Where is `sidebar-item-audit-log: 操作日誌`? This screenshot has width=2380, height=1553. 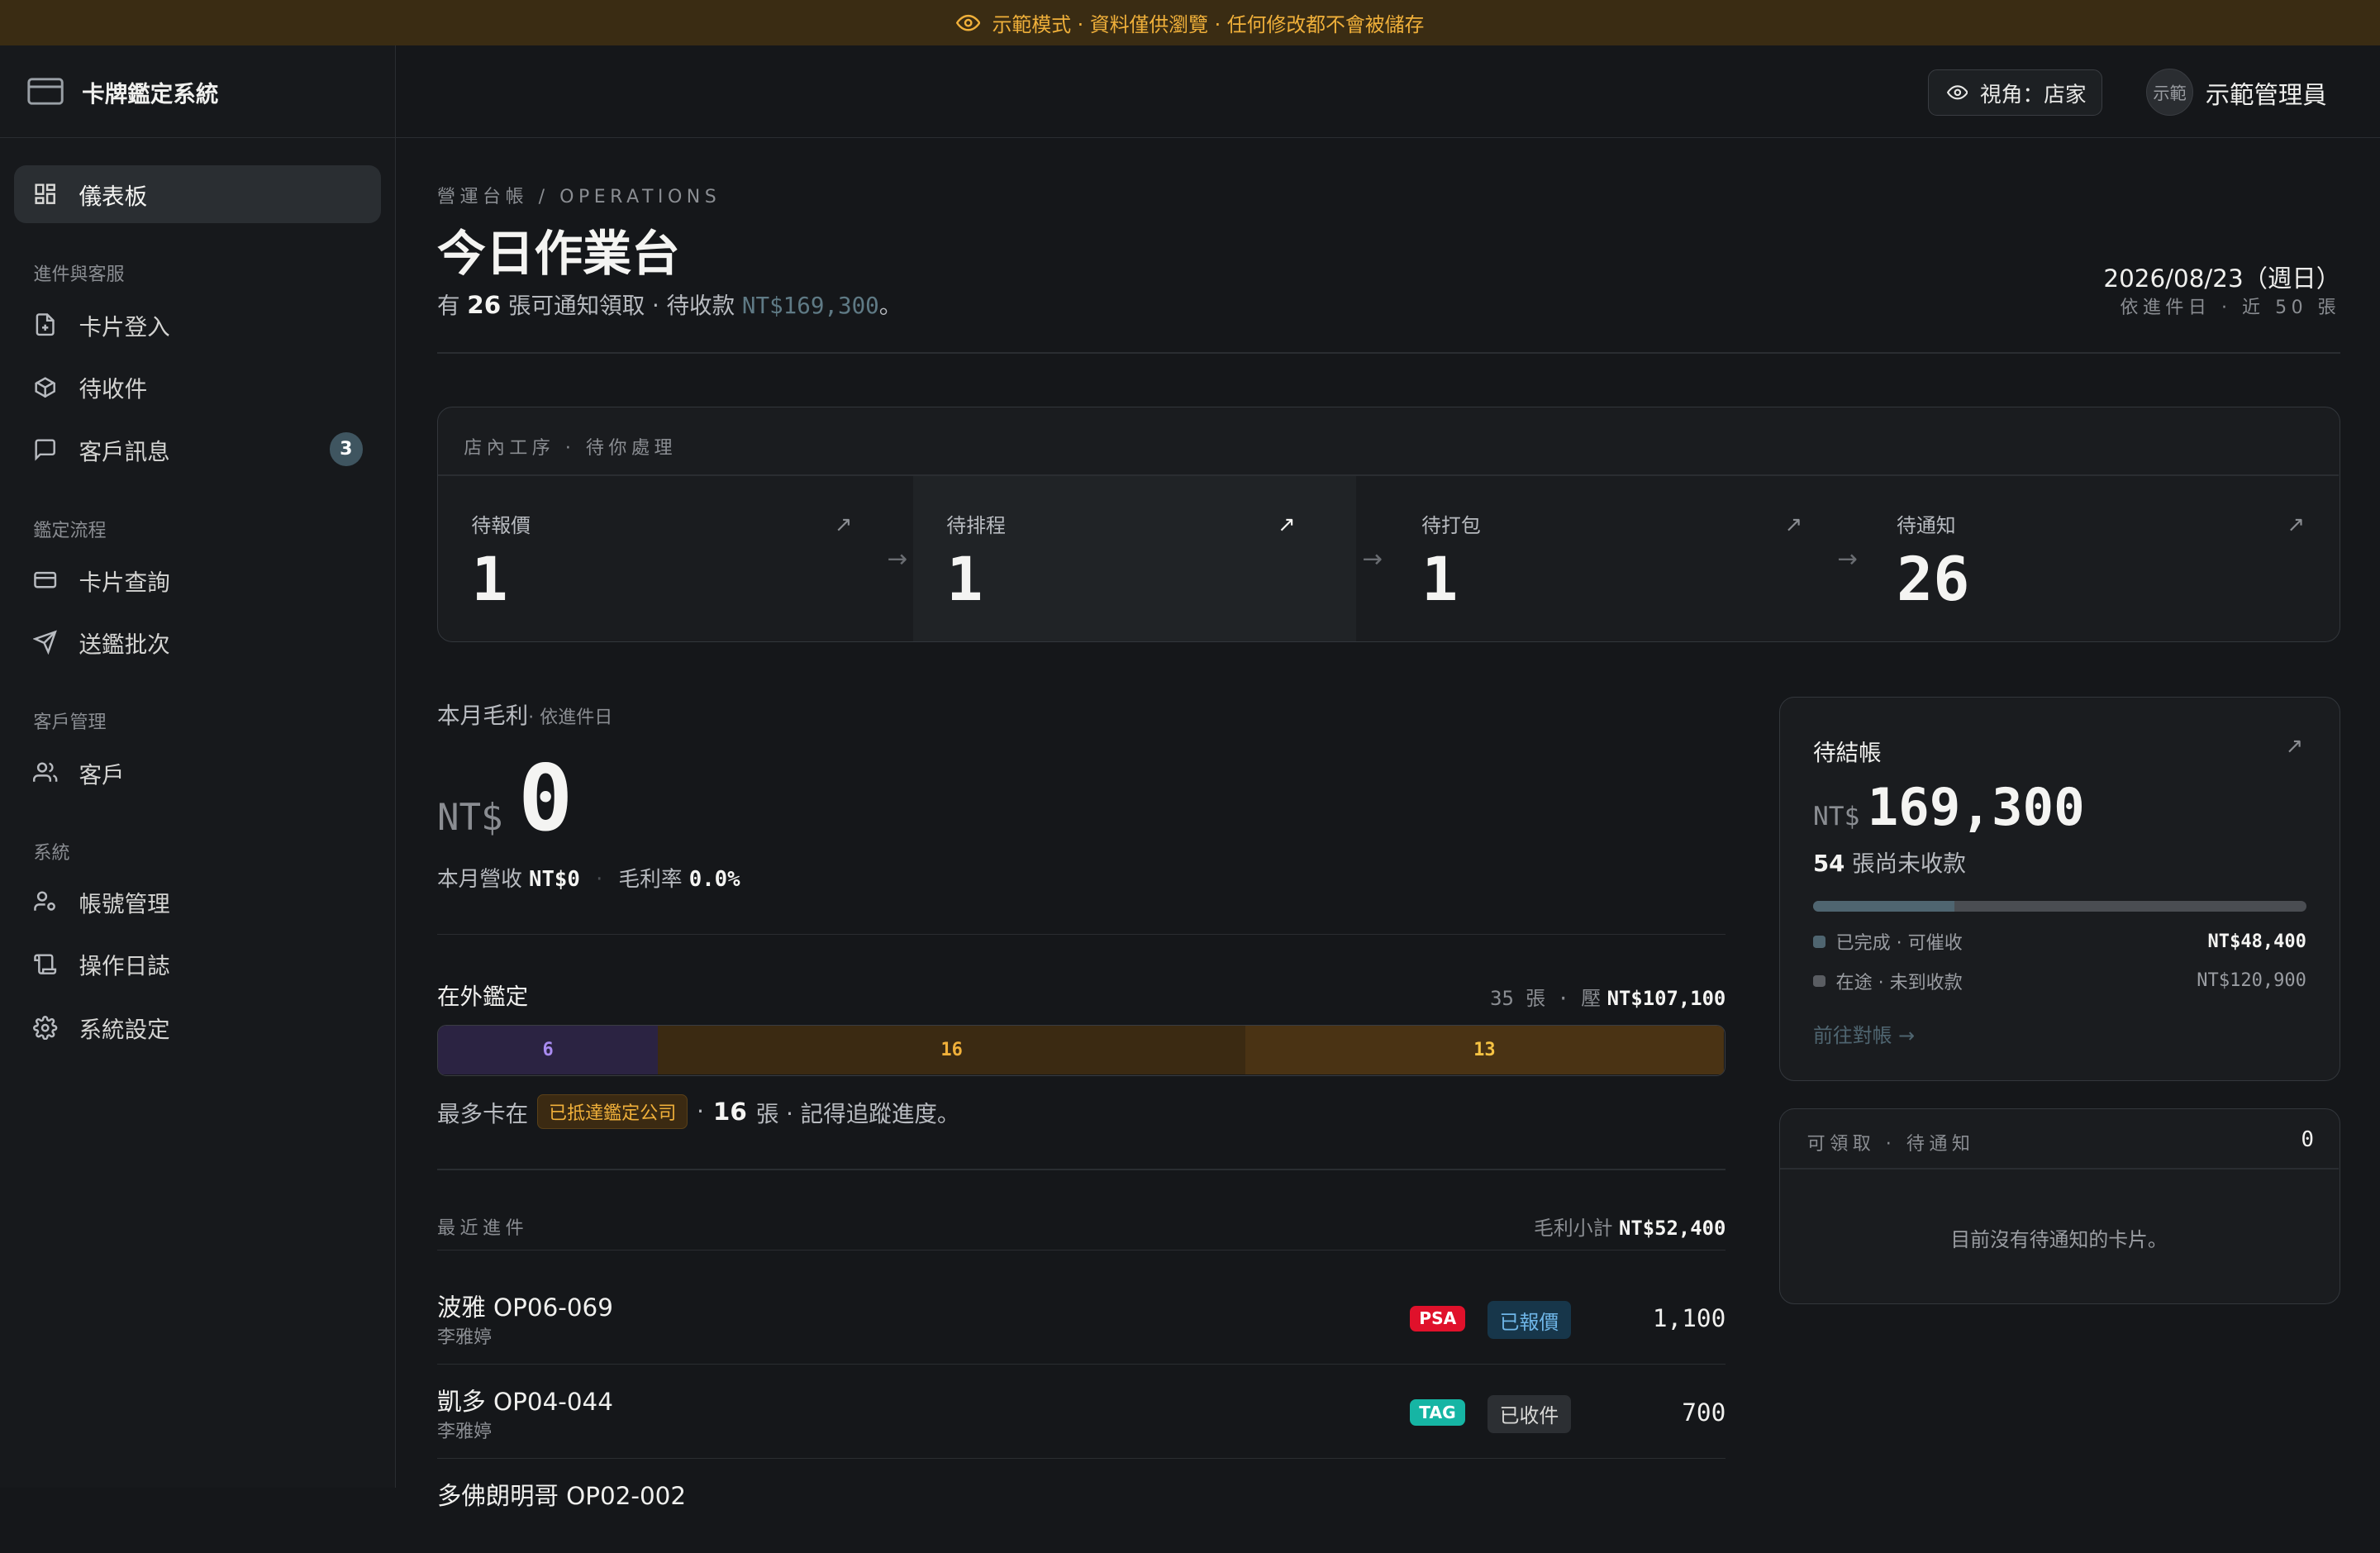 sidebar-item-audit-log: 操作日誌 is located at coordinates (197, 964).